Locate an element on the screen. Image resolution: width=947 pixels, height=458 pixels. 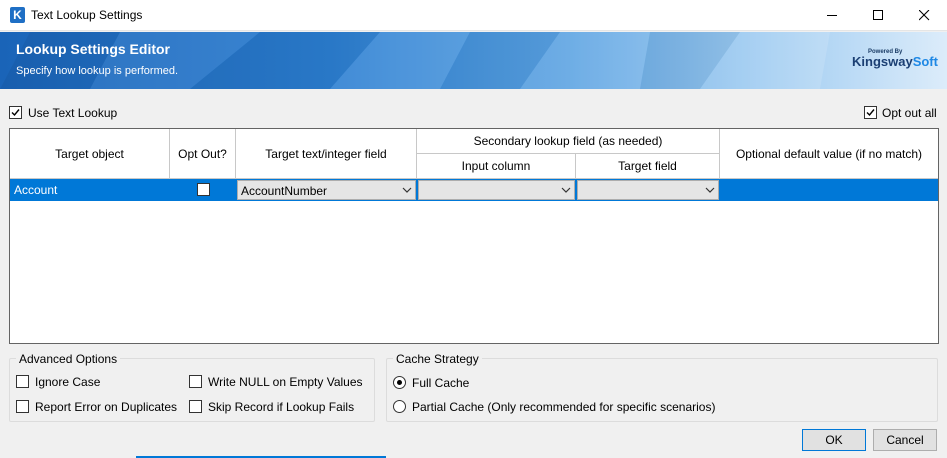
target-field-value: AccountNumber is located at coordinates (284, 191).